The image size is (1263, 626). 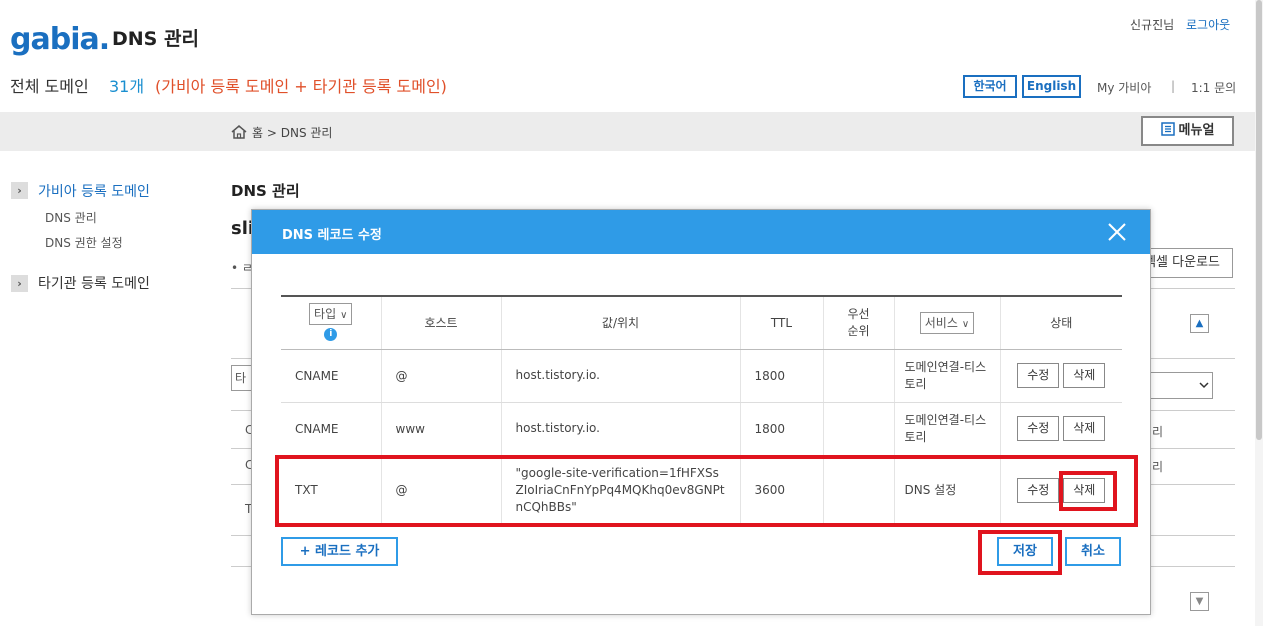 What do you see at coordinates (155, 39) in the screenshot?
I see `app-title: DNS 관리` at bounding box center [155, 39].